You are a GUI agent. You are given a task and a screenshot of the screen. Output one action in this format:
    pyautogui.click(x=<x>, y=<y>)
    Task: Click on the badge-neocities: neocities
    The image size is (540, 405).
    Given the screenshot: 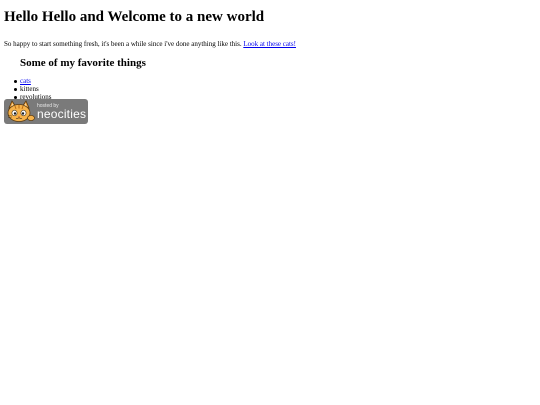 What is the action you would take?
    pyautogui.click(x=62, y=114)
    